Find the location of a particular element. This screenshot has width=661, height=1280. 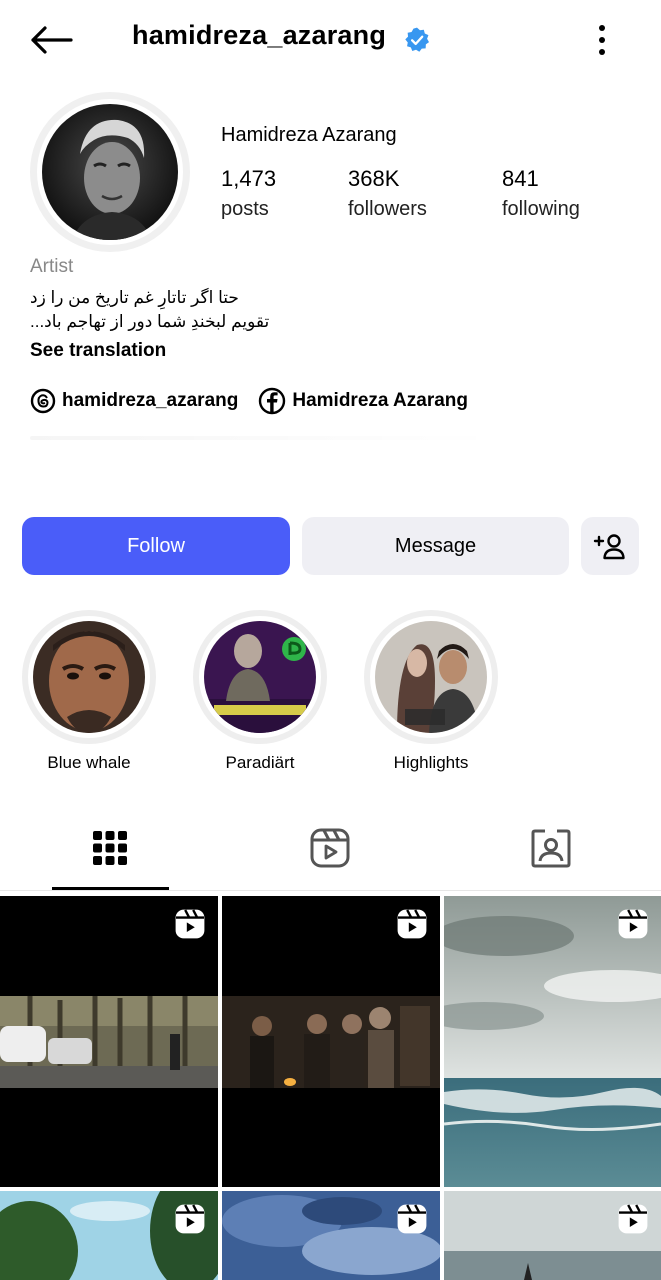

threads-link: hamidreza_azarang is located at coordinates (134, 401).